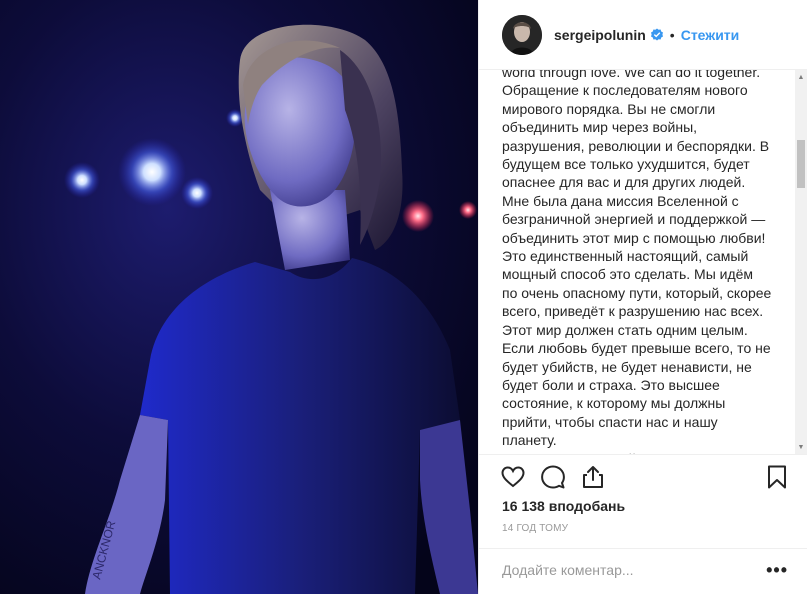 The width and height of the screenshot is (807, 594). What do you see at coordinates (643, 476) in the screenshot?
I see `post-actions-bar` at bounding box center [643, 476].